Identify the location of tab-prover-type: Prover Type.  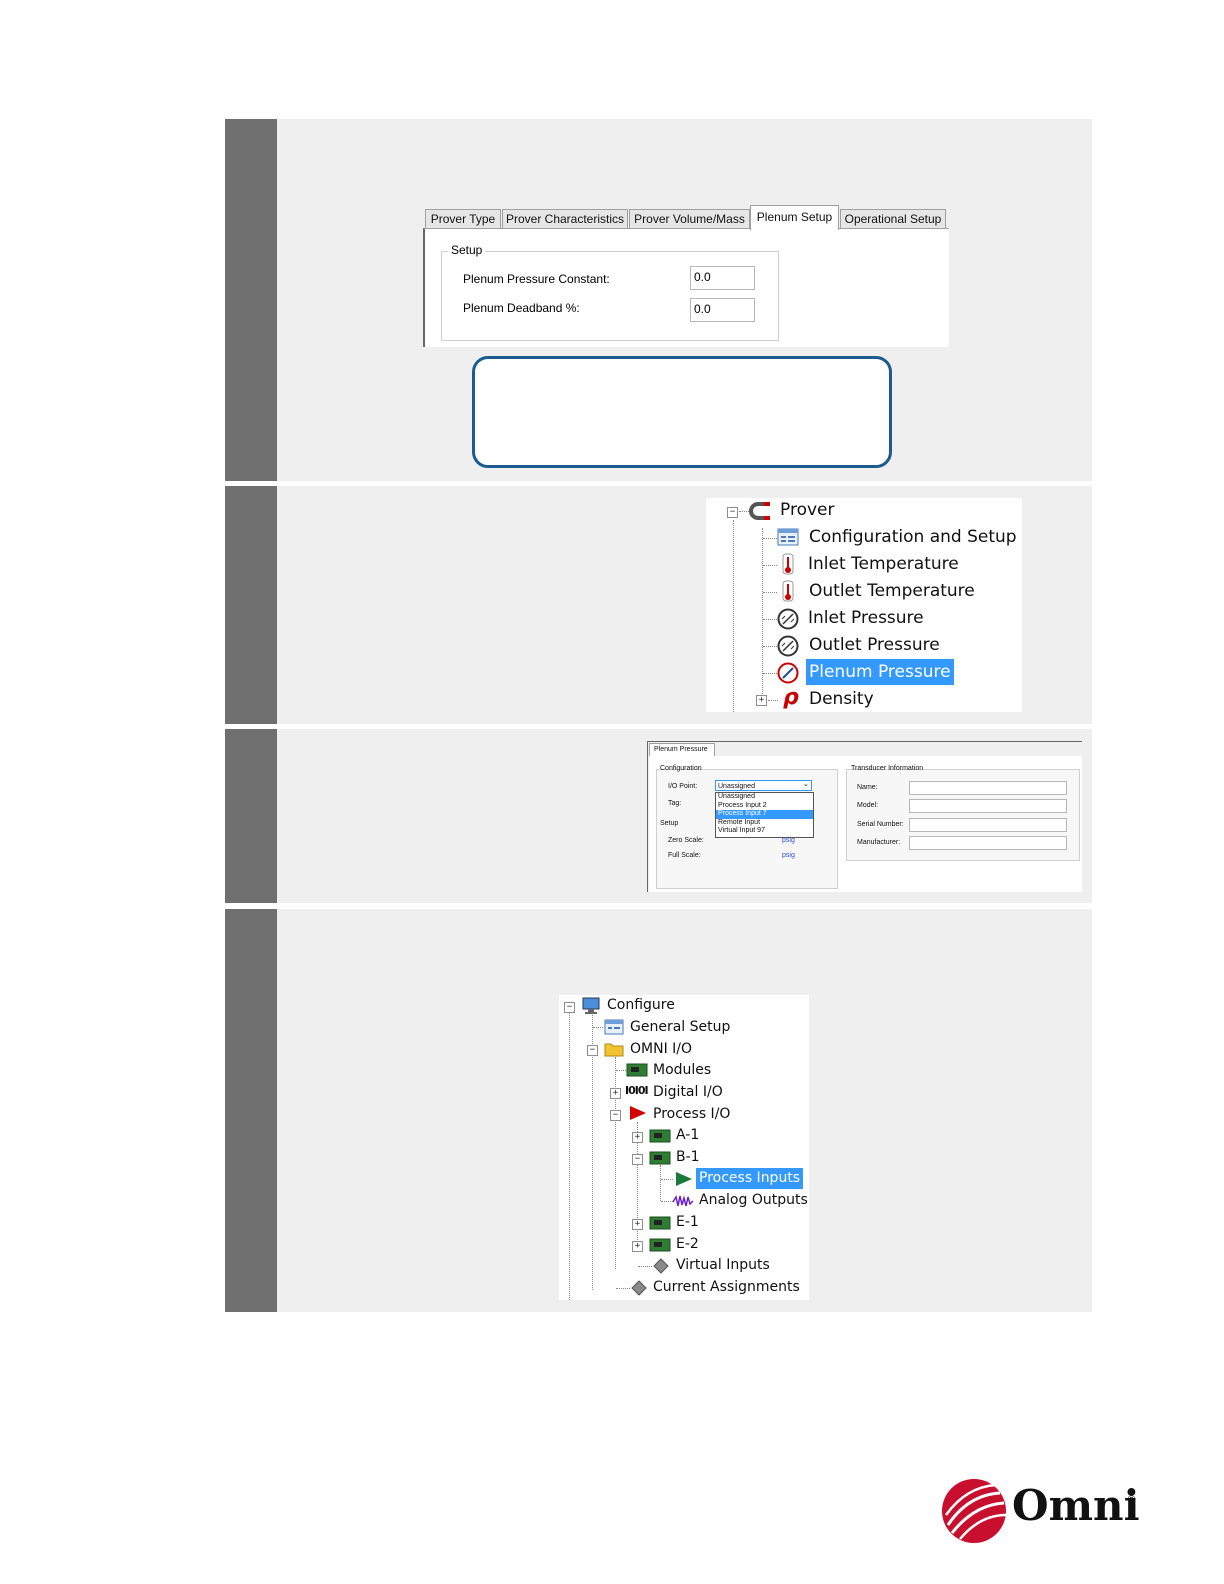
(463, 219).